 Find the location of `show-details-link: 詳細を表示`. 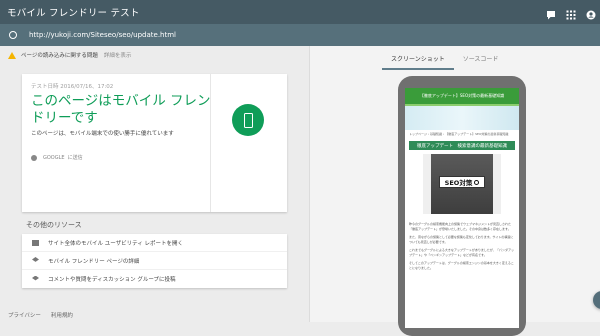

show-details-link: 詳細を表示 is located at coordinates (118, 55).